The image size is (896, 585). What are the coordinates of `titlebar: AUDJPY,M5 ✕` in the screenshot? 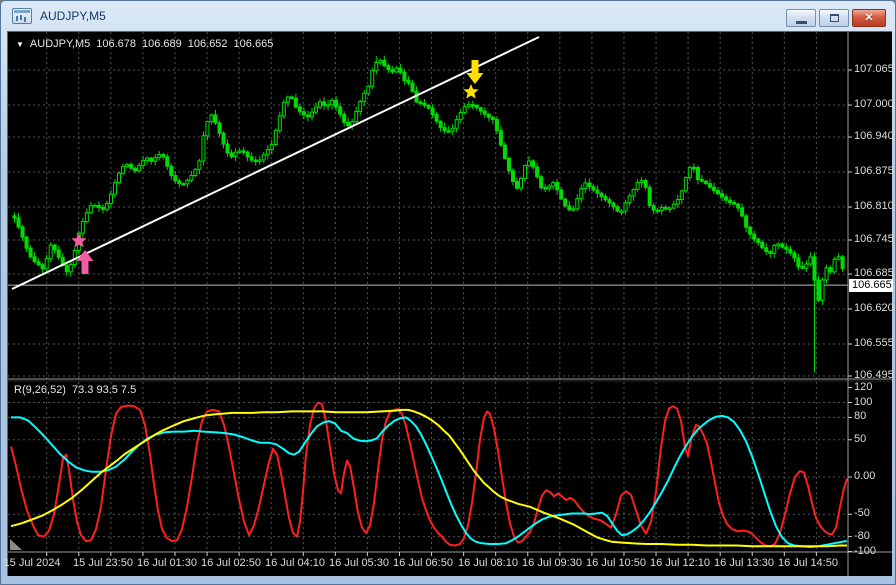 It's located at (448, 16).